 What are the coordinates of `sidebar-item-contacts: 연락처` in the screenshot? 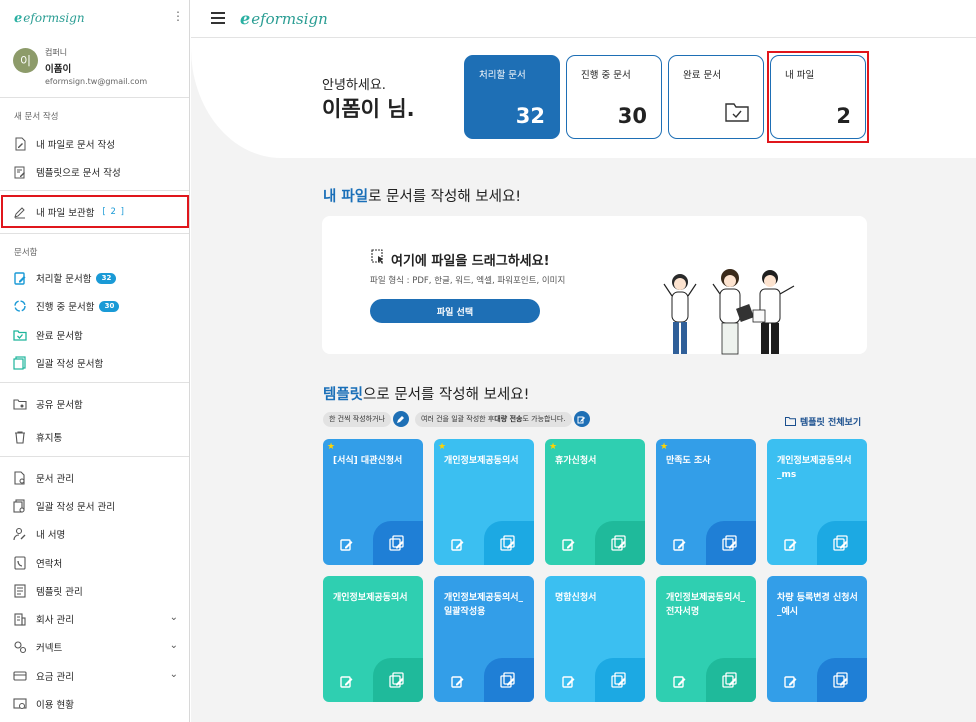 It's located at (94, 563).